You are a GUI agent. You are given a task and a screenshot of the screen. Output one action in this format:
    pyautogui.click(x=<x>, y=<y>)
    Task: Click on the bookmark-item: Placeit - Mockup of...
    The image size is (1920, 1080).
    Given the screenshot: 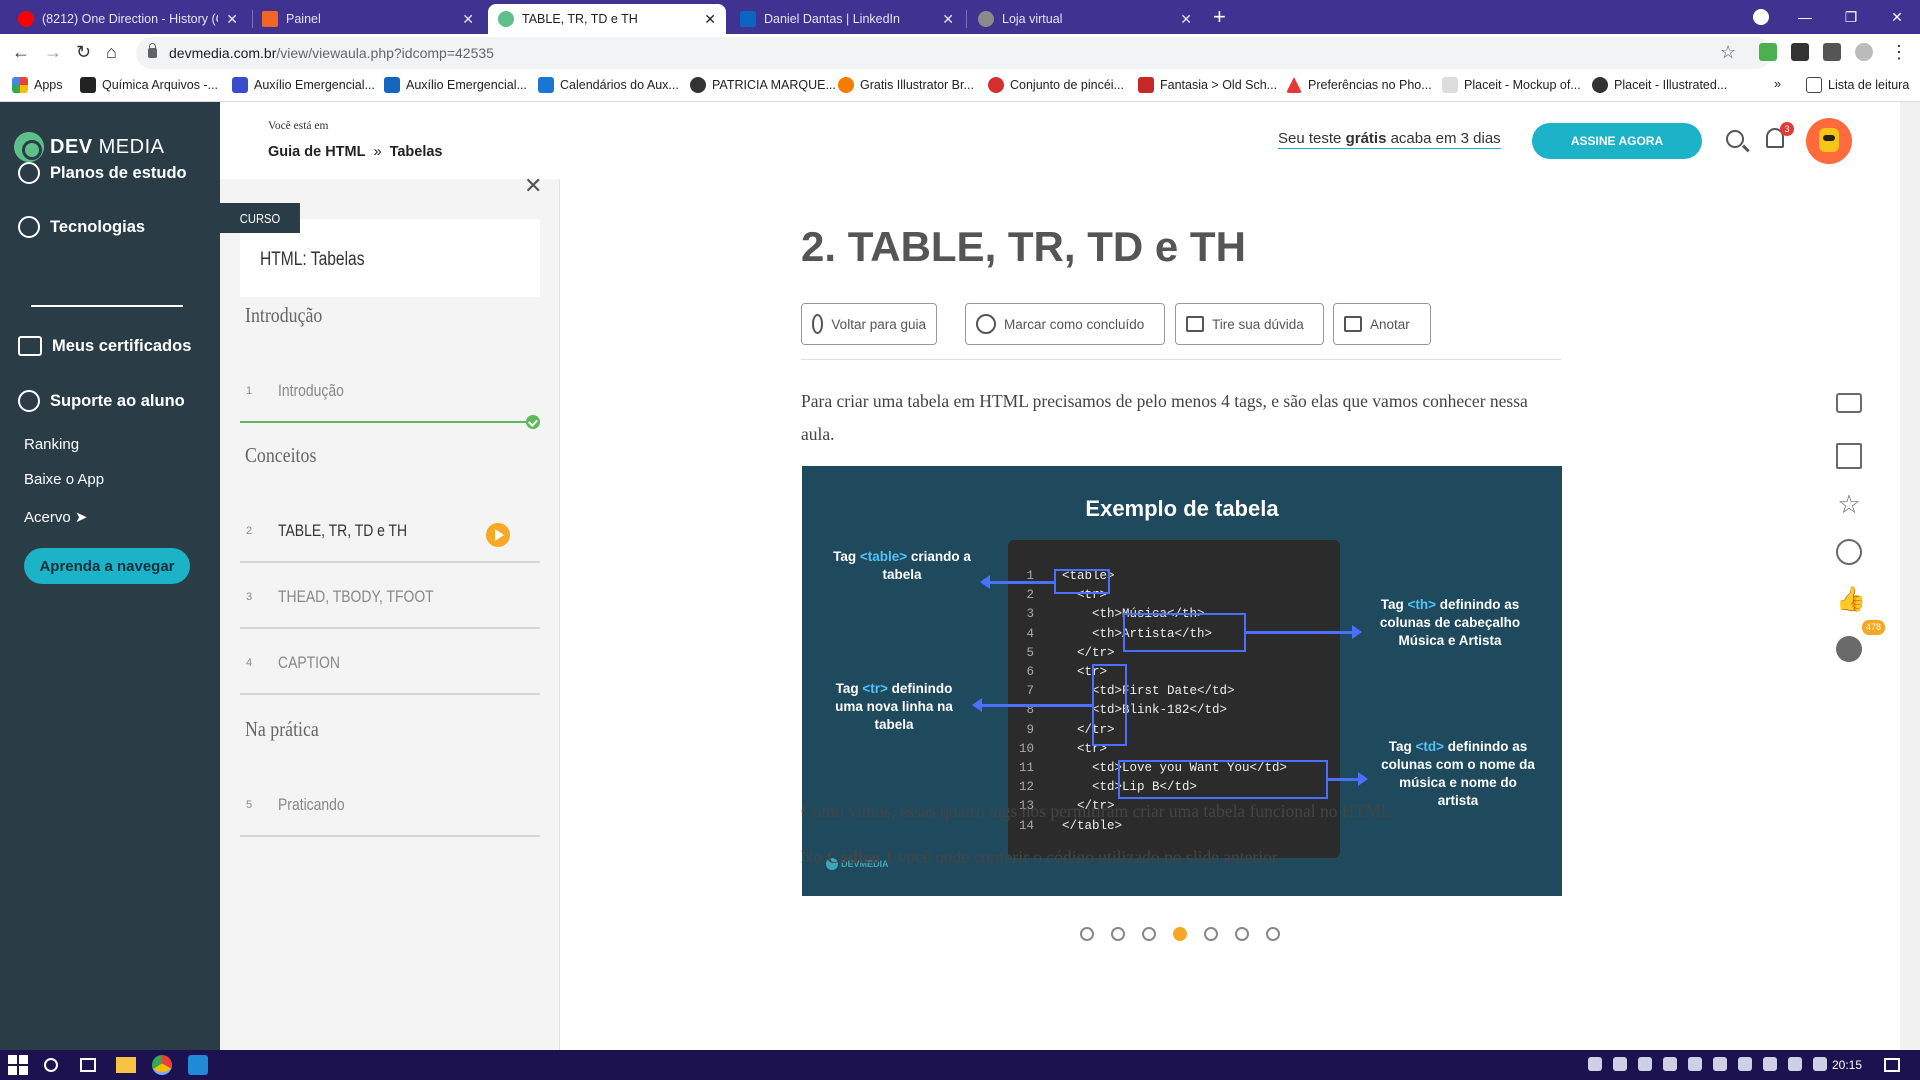 What is the action you would take?
    pyautogui.click(x=1511, y=85)
    